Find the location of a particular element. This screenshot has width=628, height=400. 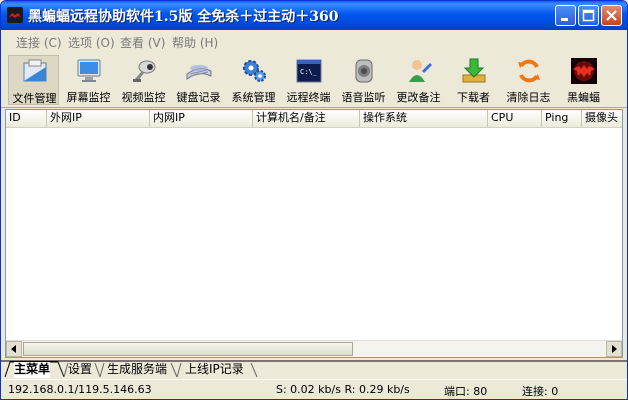

menu-view: 查看 (V) is located at coordinates (142, 42).